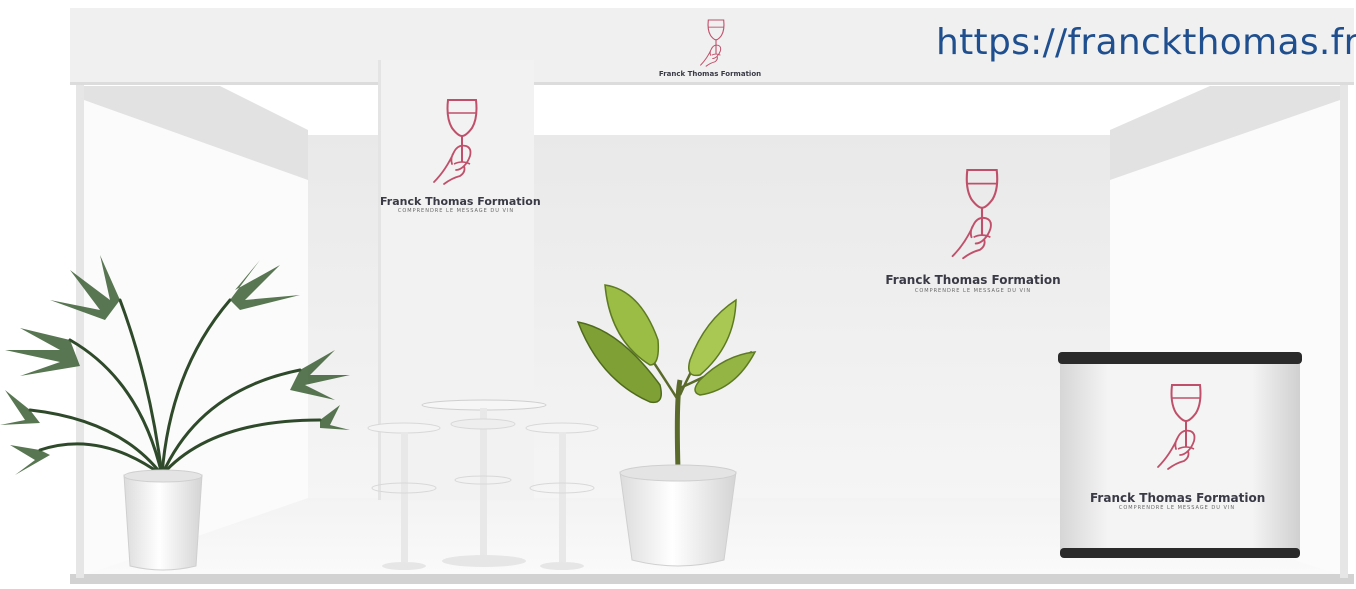 The image size is (1356, 589). What do you see at coordinates (460, 201) in the screenshot?
I see `banner-brand-name: Franck Thomas Formation` at bounding box center [460, 201].